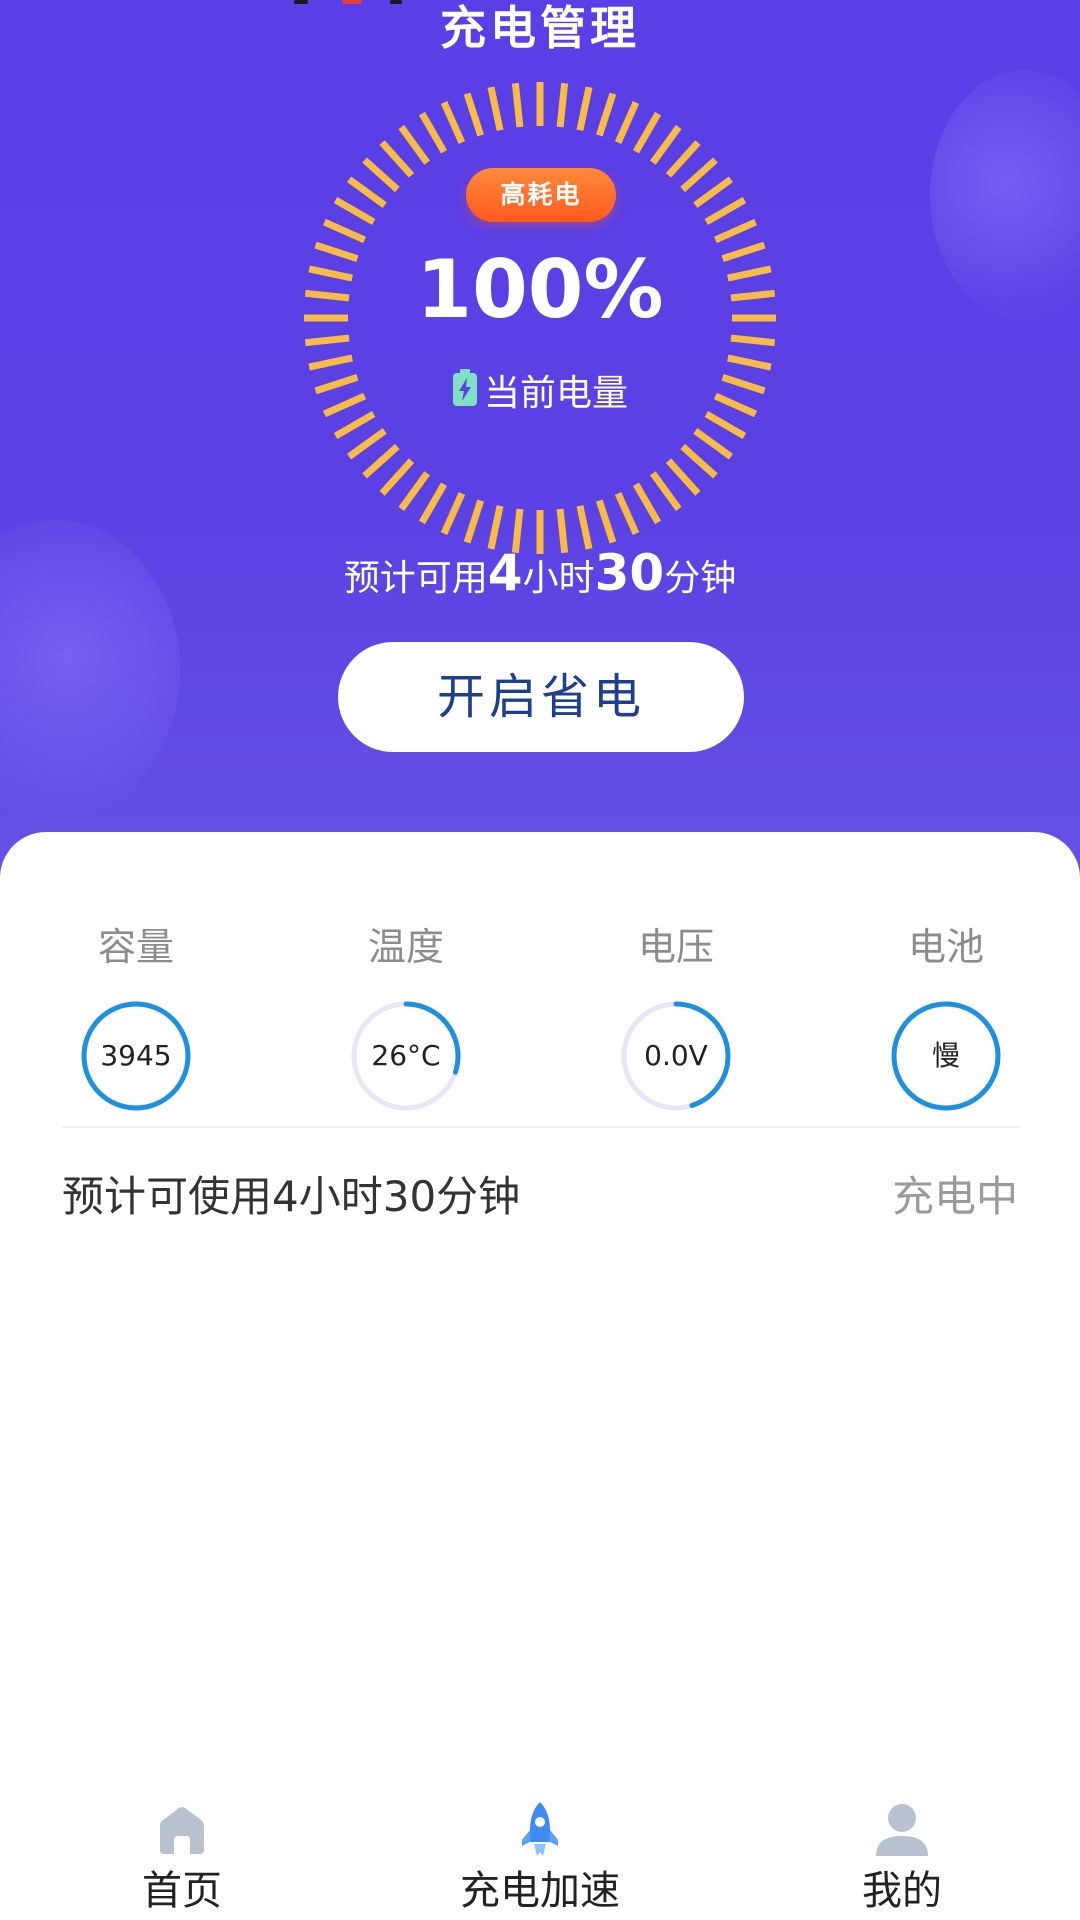  What do you see at coordinates (541, 195) in the screenshot?
I see `high-consumption-badge: 高耗电` at bounding box center [541, 195].